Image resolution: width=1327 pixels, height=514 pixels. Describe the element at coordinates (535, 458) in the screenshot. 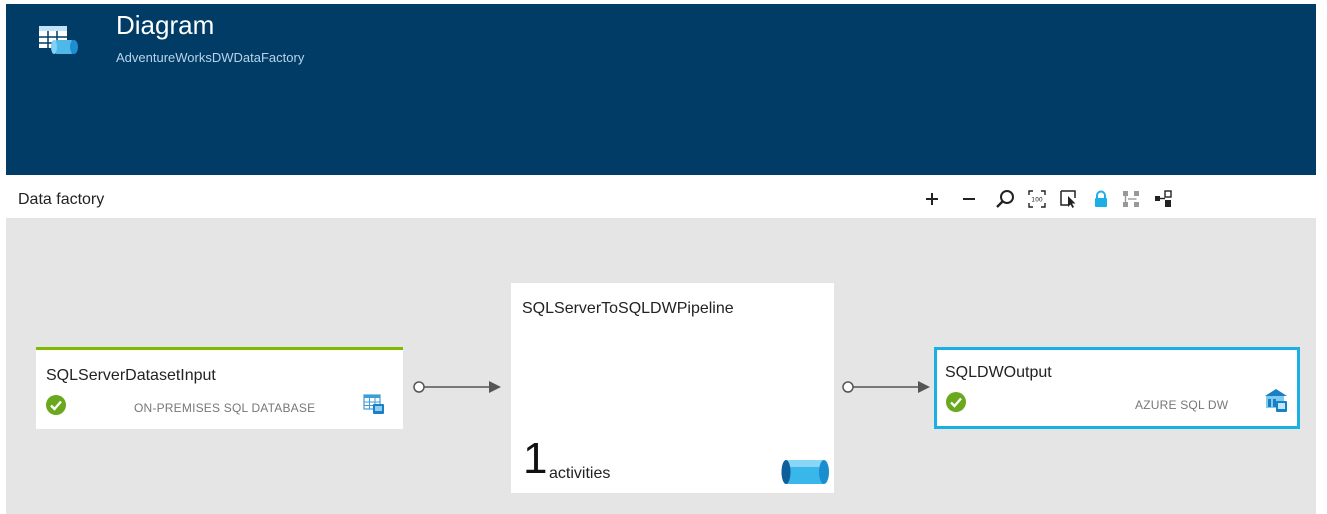

I see `activity-count: 1` at that location.